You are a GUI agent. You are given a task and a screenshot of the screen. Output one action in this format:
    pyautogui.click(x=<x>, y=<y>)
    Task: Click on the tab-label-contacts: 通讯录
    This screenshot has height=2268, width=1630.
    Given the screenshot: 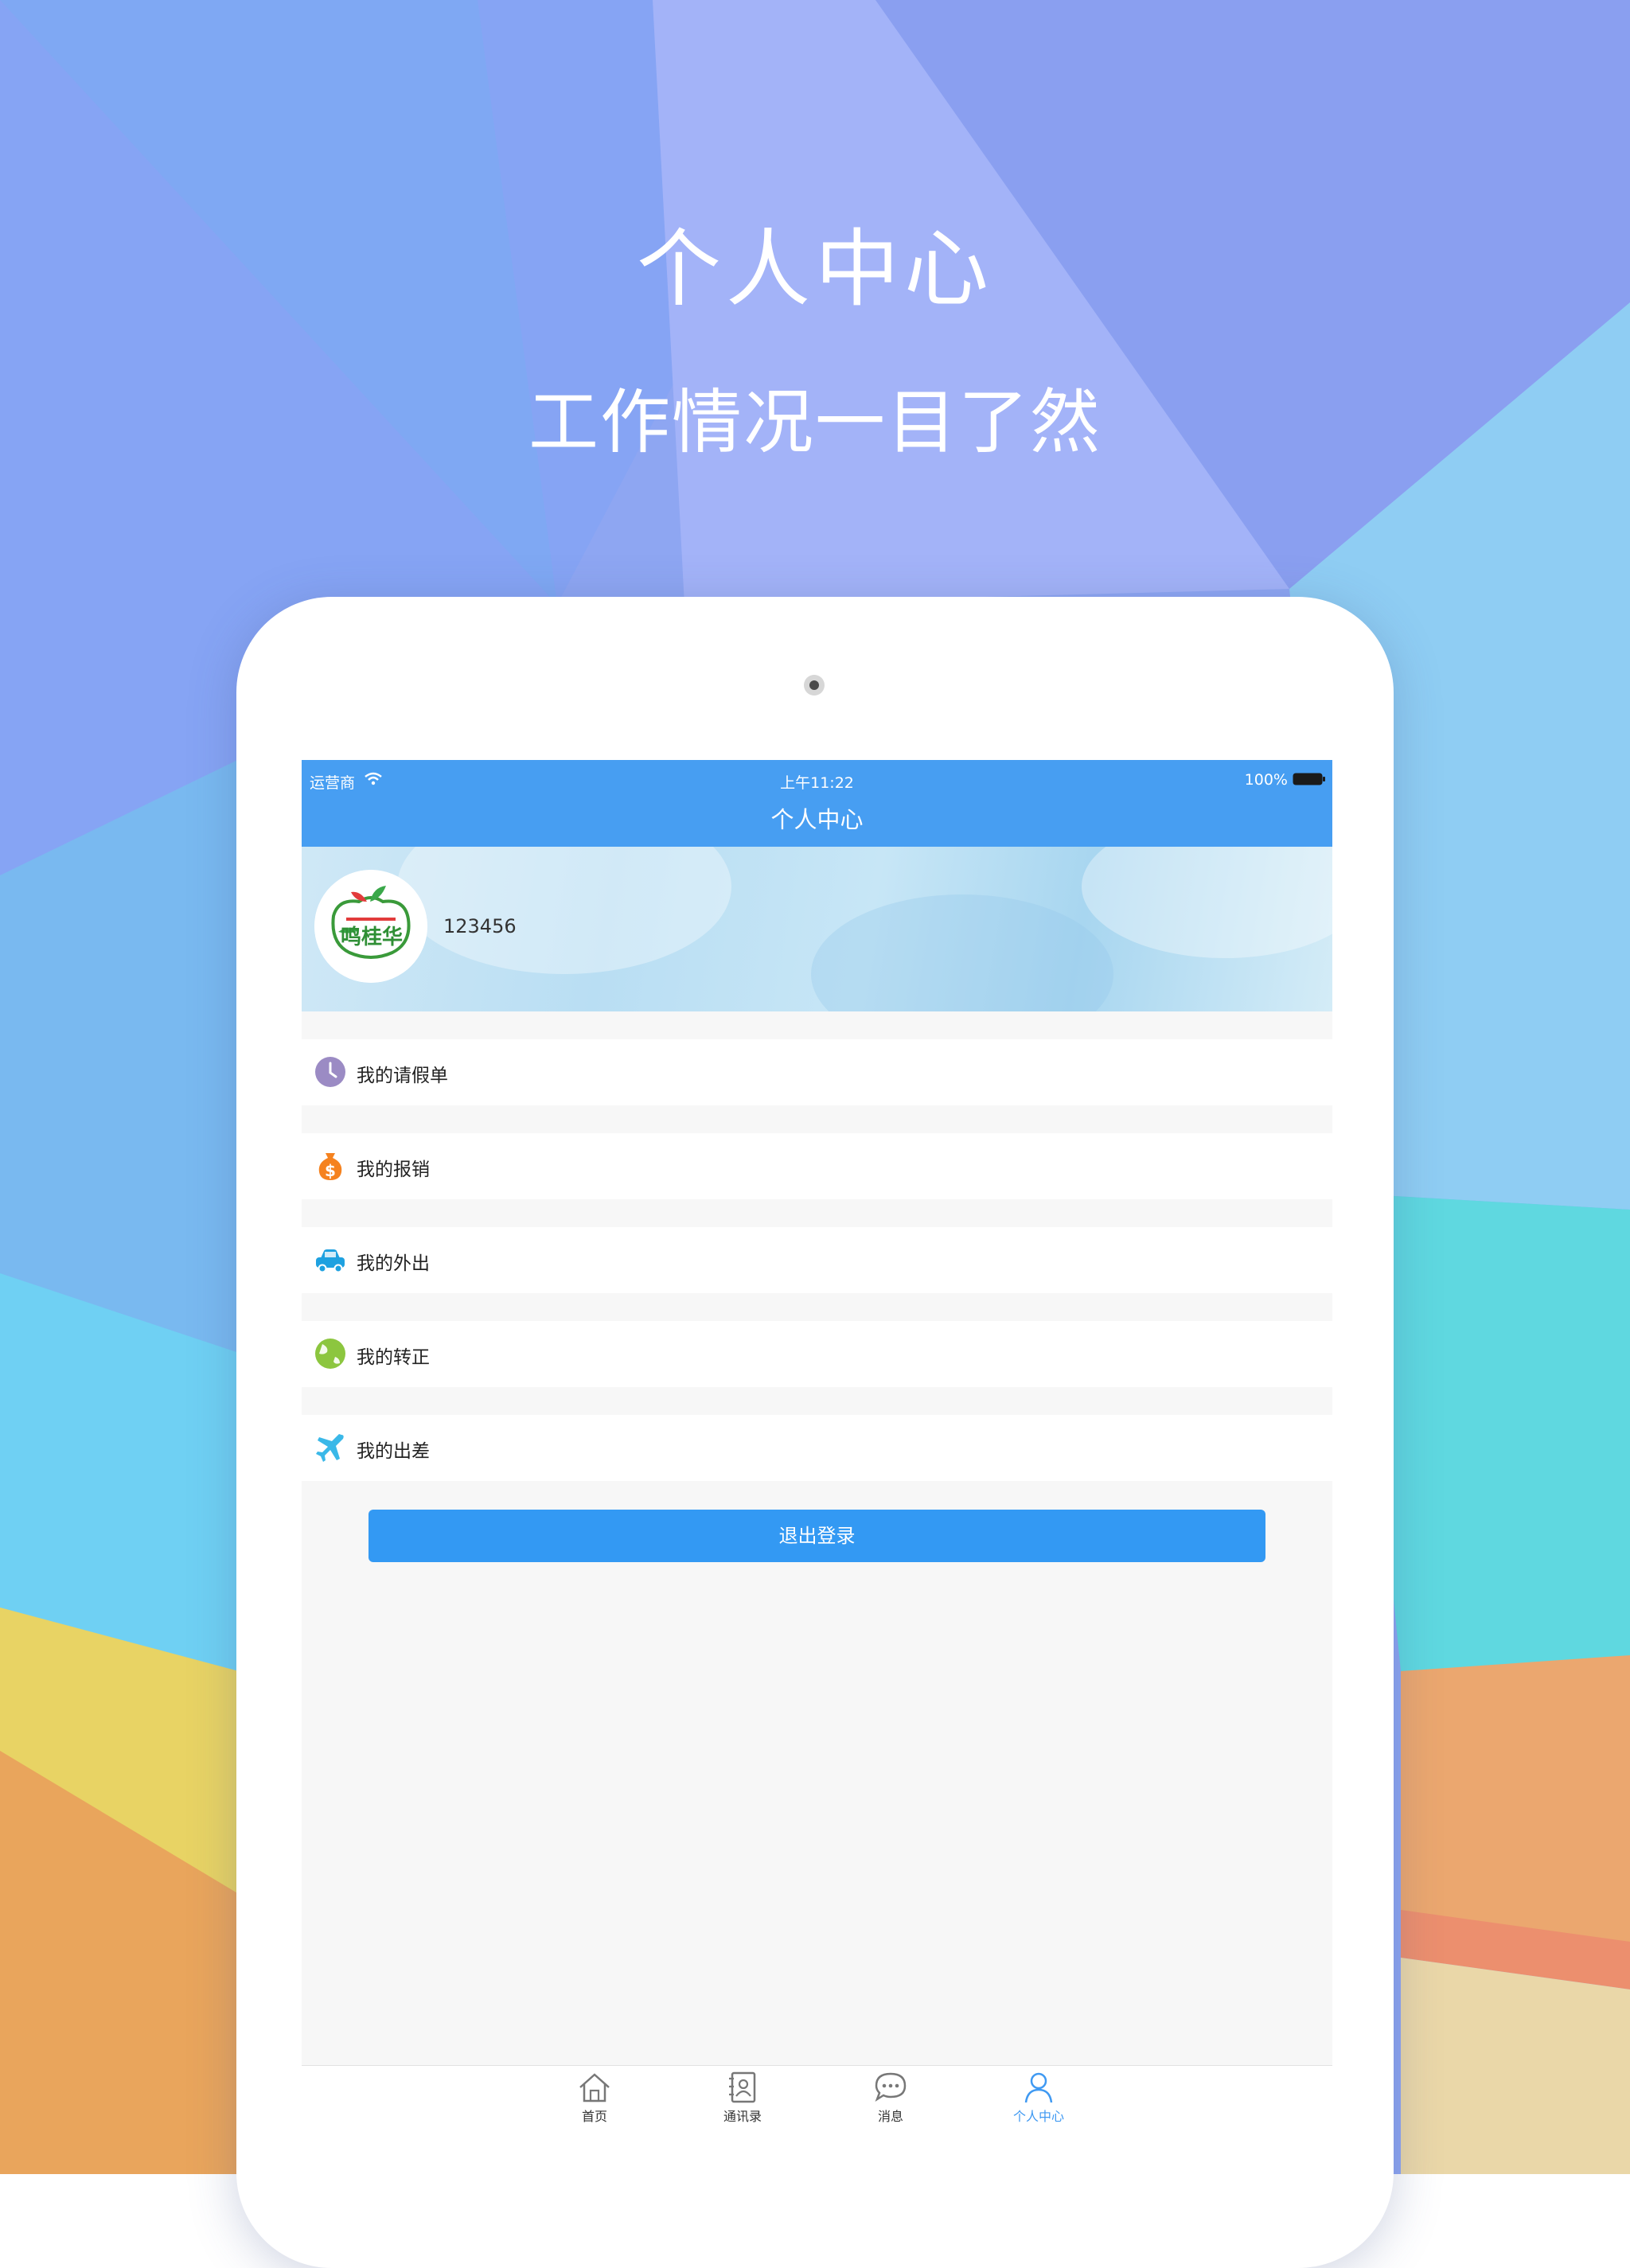 What is the action you would take?
    pyautogui.click(x=742, y=2116)
    